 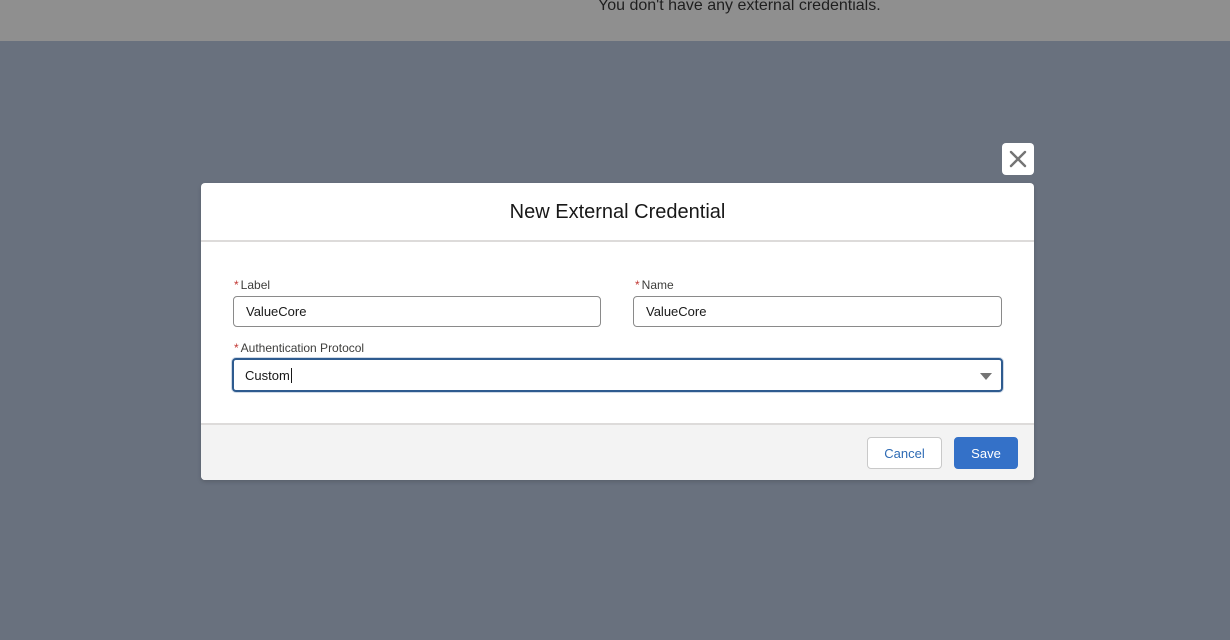 What do you see at coordinates (615, 20) in the screenshot?
I see `background-page-header: You don't have any external credentials.` at bounding box center [615, 20].